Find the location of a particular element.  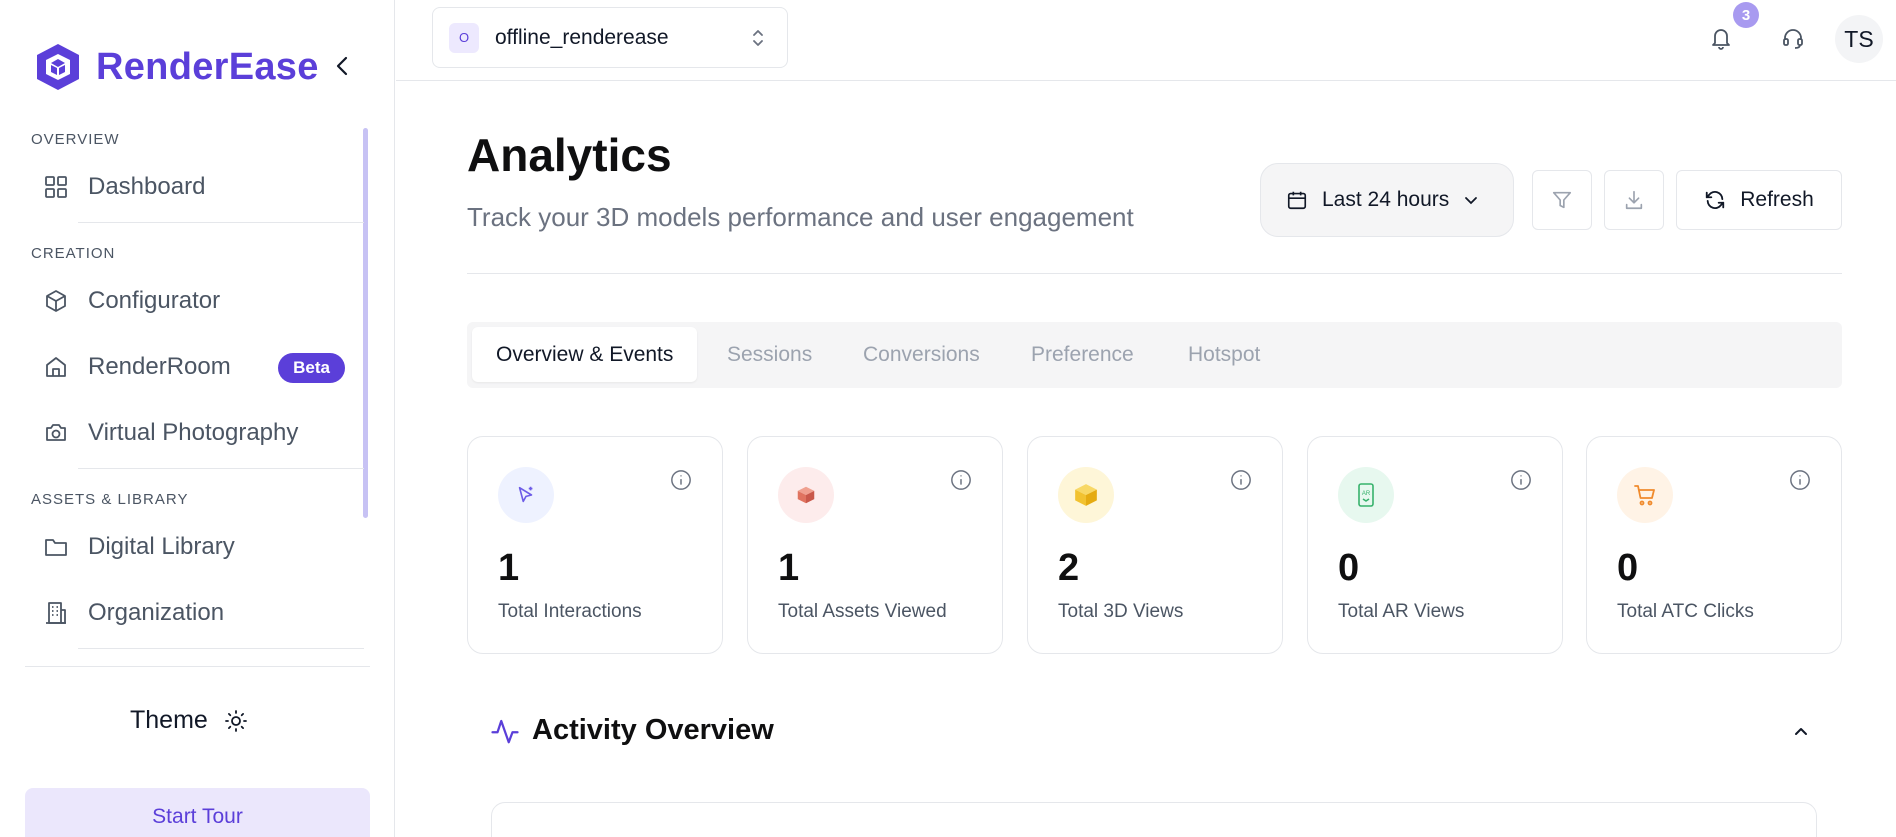

notification-count-badge: 3 is located at coordinates (1746, 15).